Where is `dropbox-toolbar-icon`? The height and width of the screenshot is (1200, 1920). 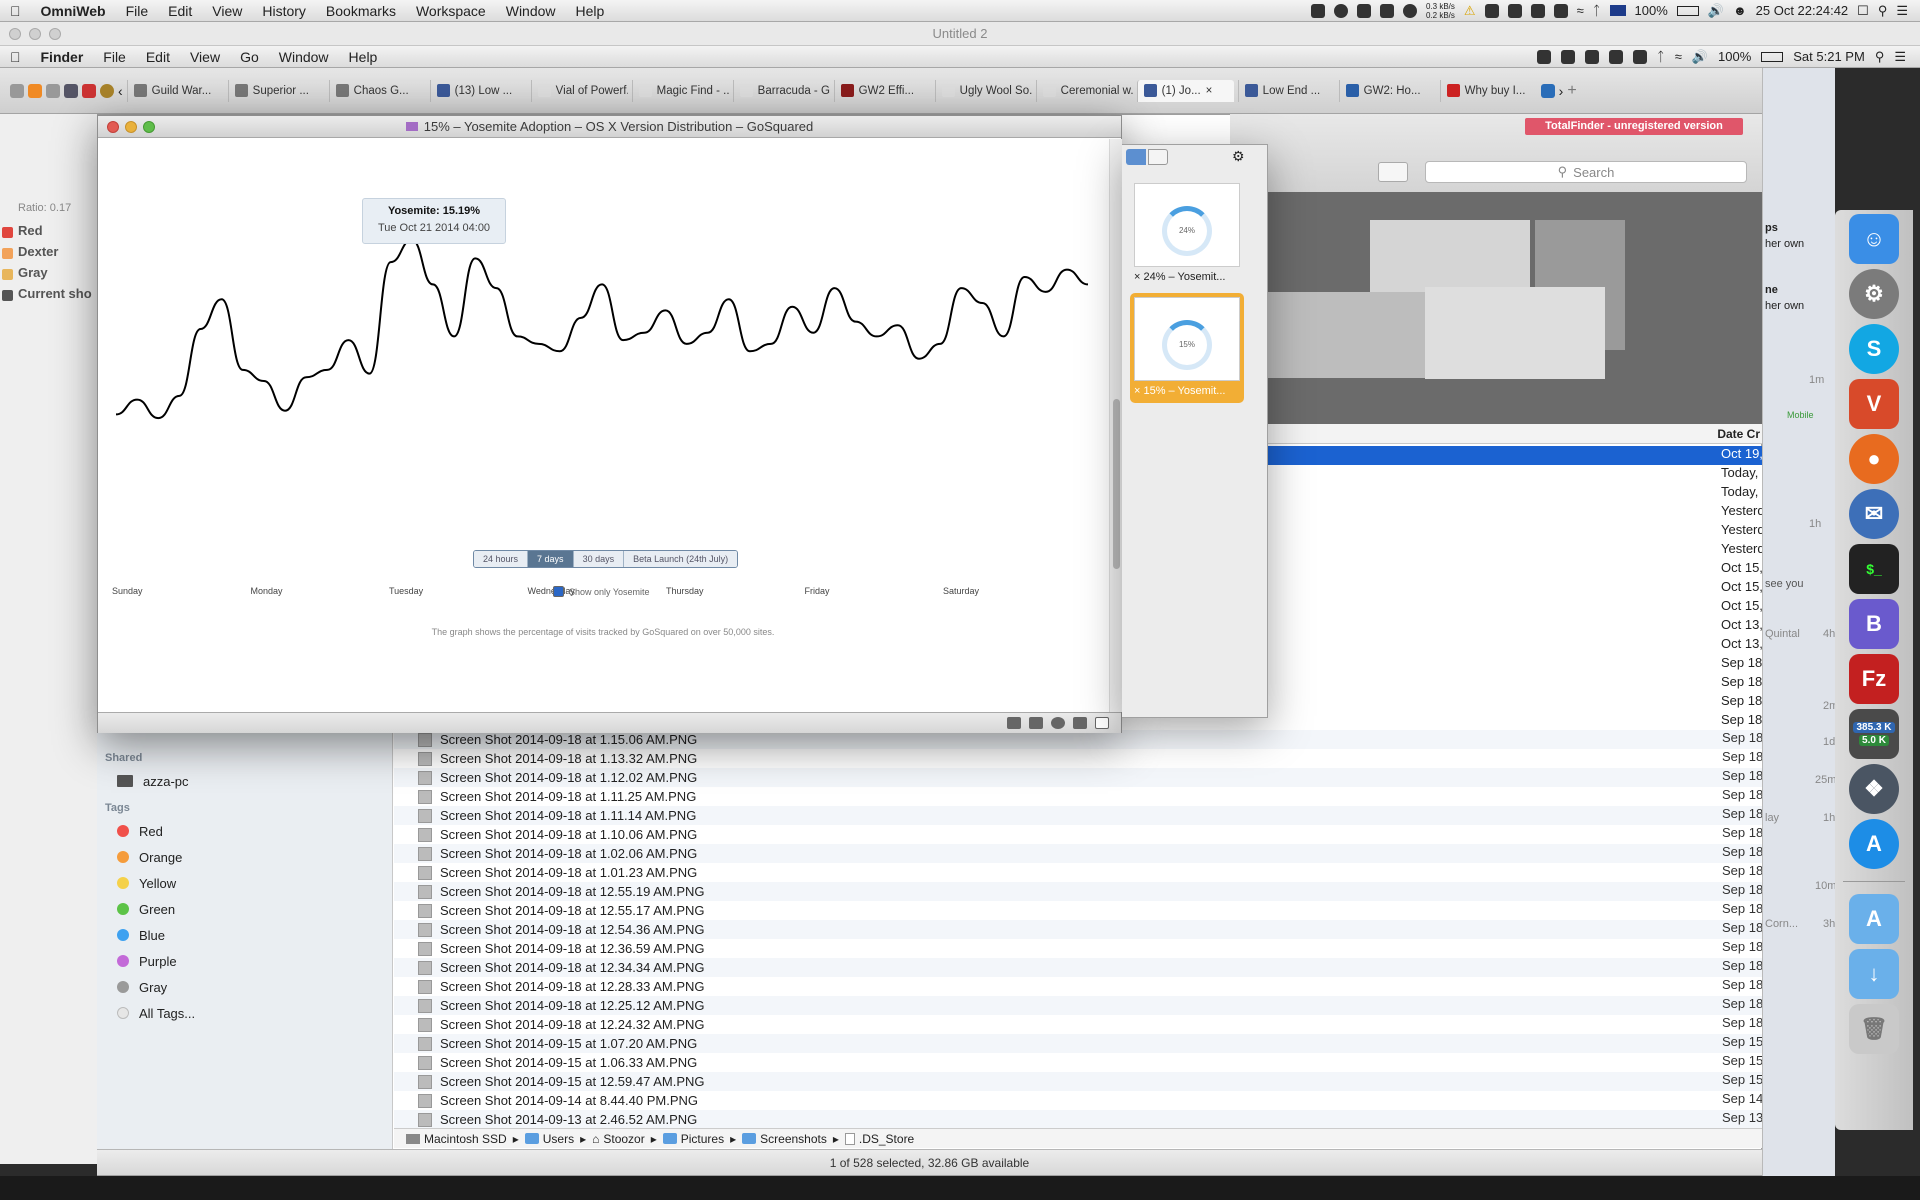
dropbox-toolbar-icon is located at coordinates (1393, 172).